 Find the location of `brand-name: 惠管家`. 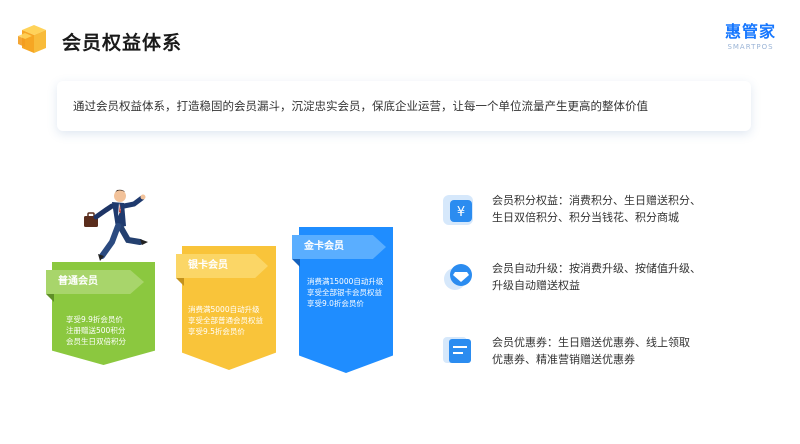

brand-name: 惠管家 is located at coordinates (750, 31).